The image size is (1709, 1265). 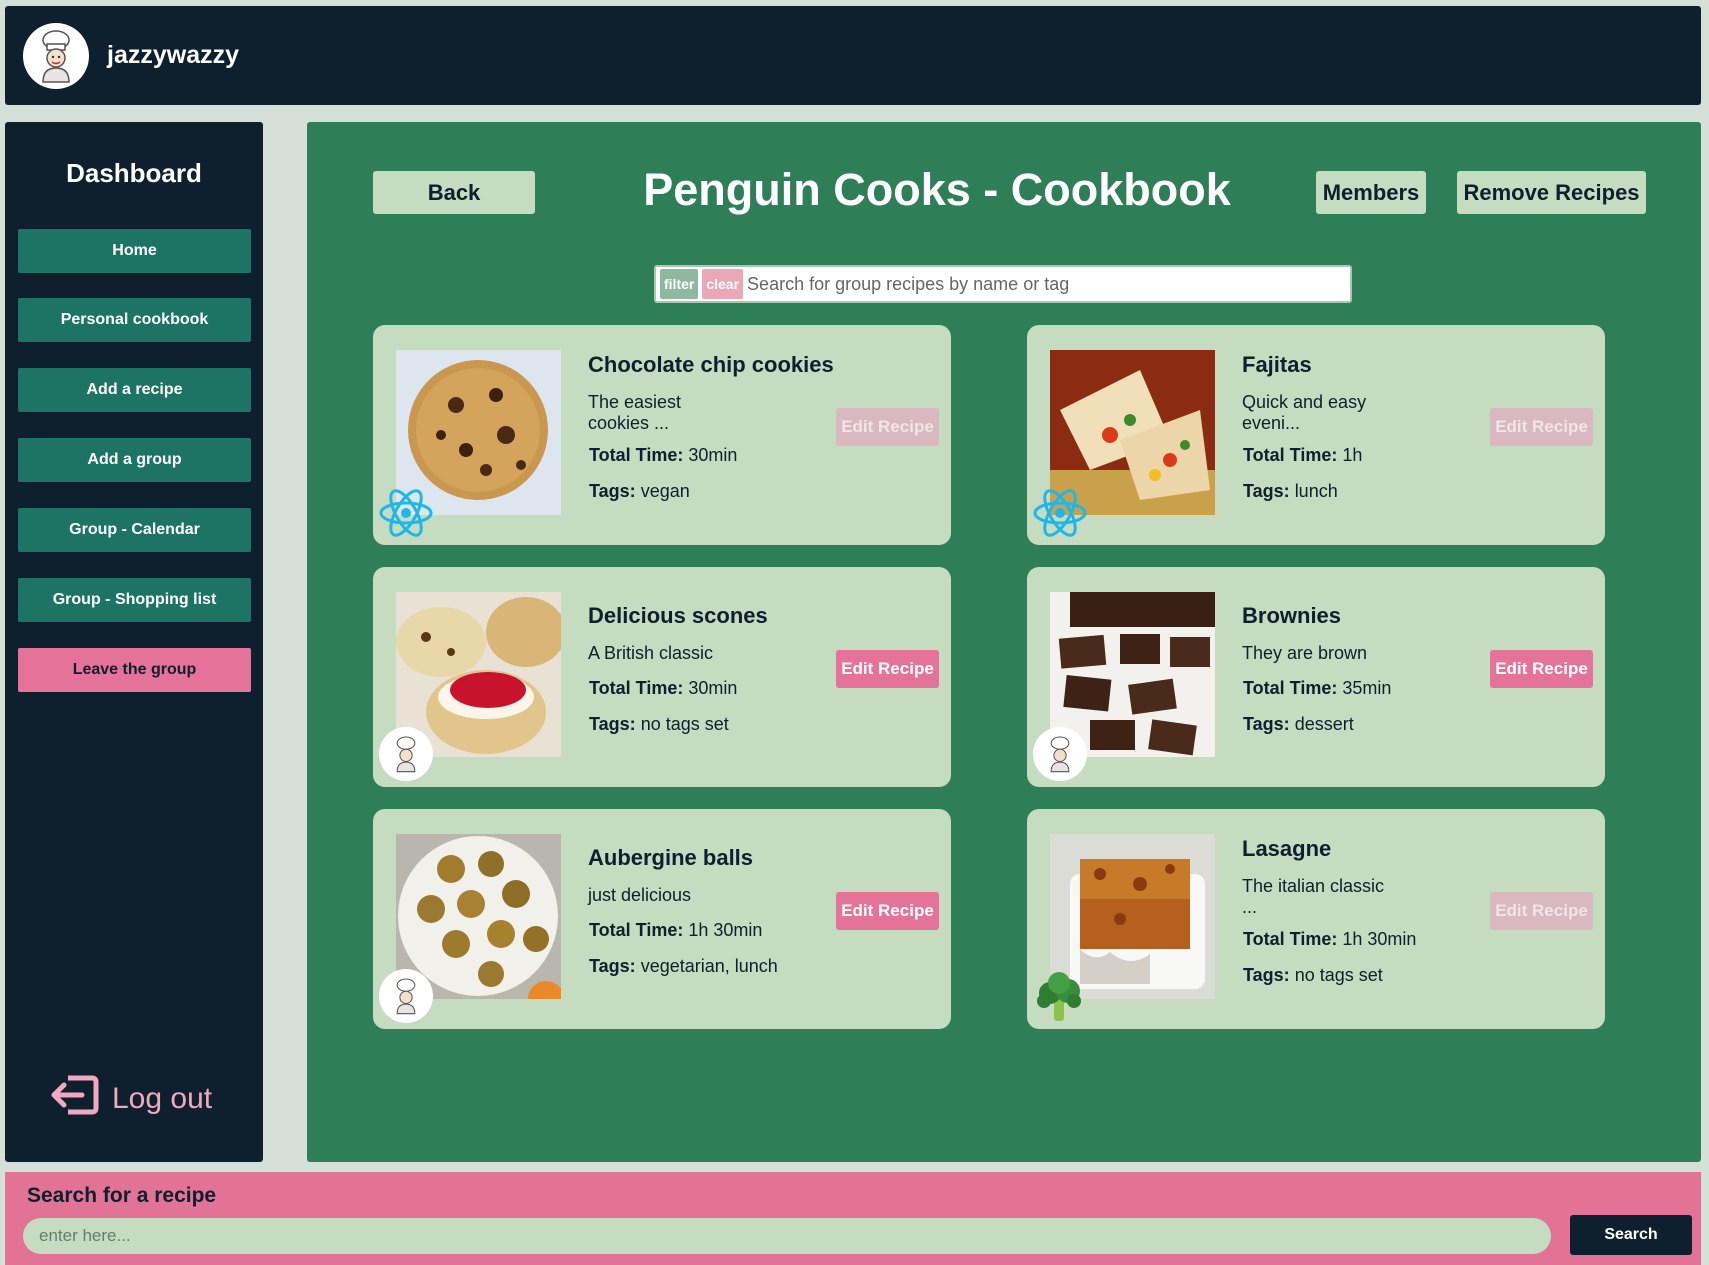 What do you see at coordinates (679, 284) in the screenshot?
I see `filter-button: filter` at bounding box center [679, 284].